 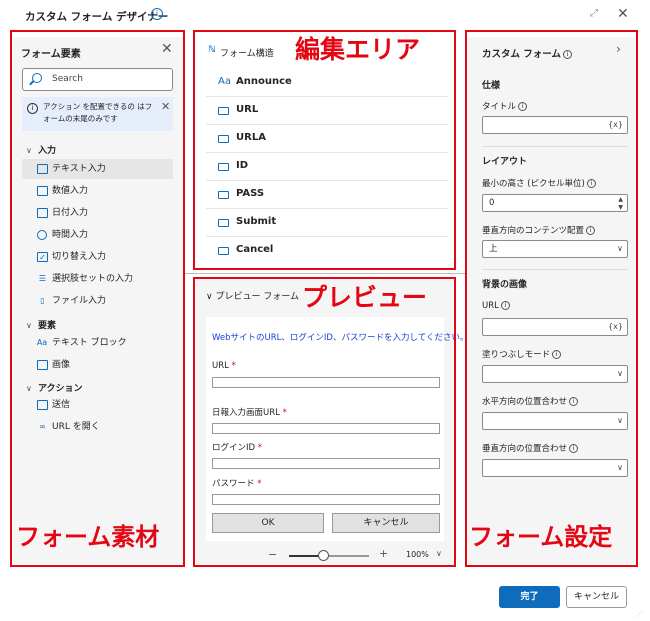 What do you see at coordinates (327, 251) in the screenshot?
I see `structure-row: Cancel` at bounding box center [327, 251].